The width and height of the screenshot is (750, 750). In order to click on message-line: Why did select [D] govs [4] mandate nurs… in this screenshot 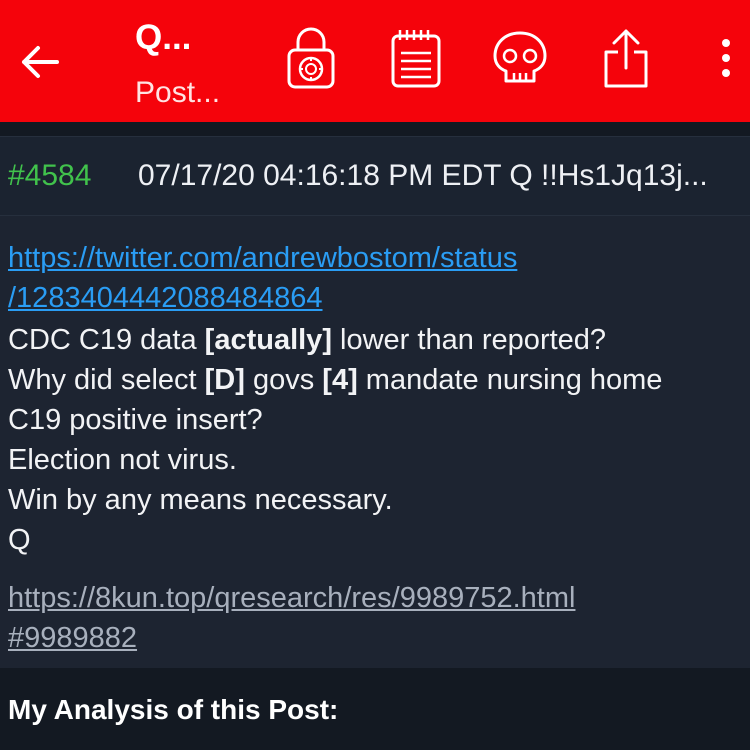, I will do `click(335, 380)`.